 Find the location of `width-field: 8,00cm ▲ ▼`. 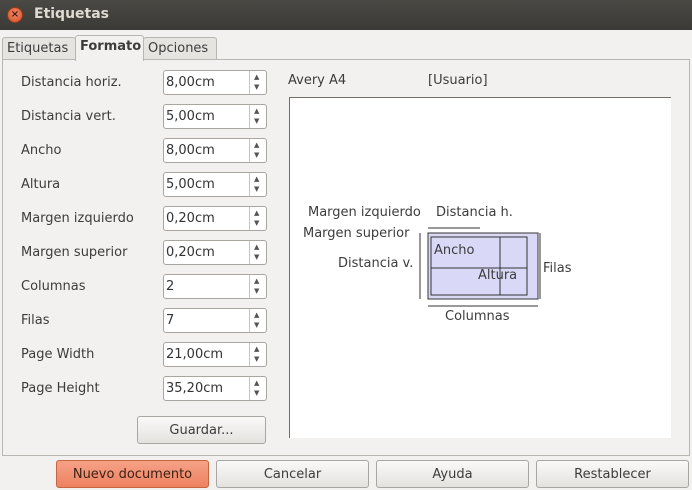

width-field: 8,00cm ▲ ▼ is located at coordinates (215, 150).